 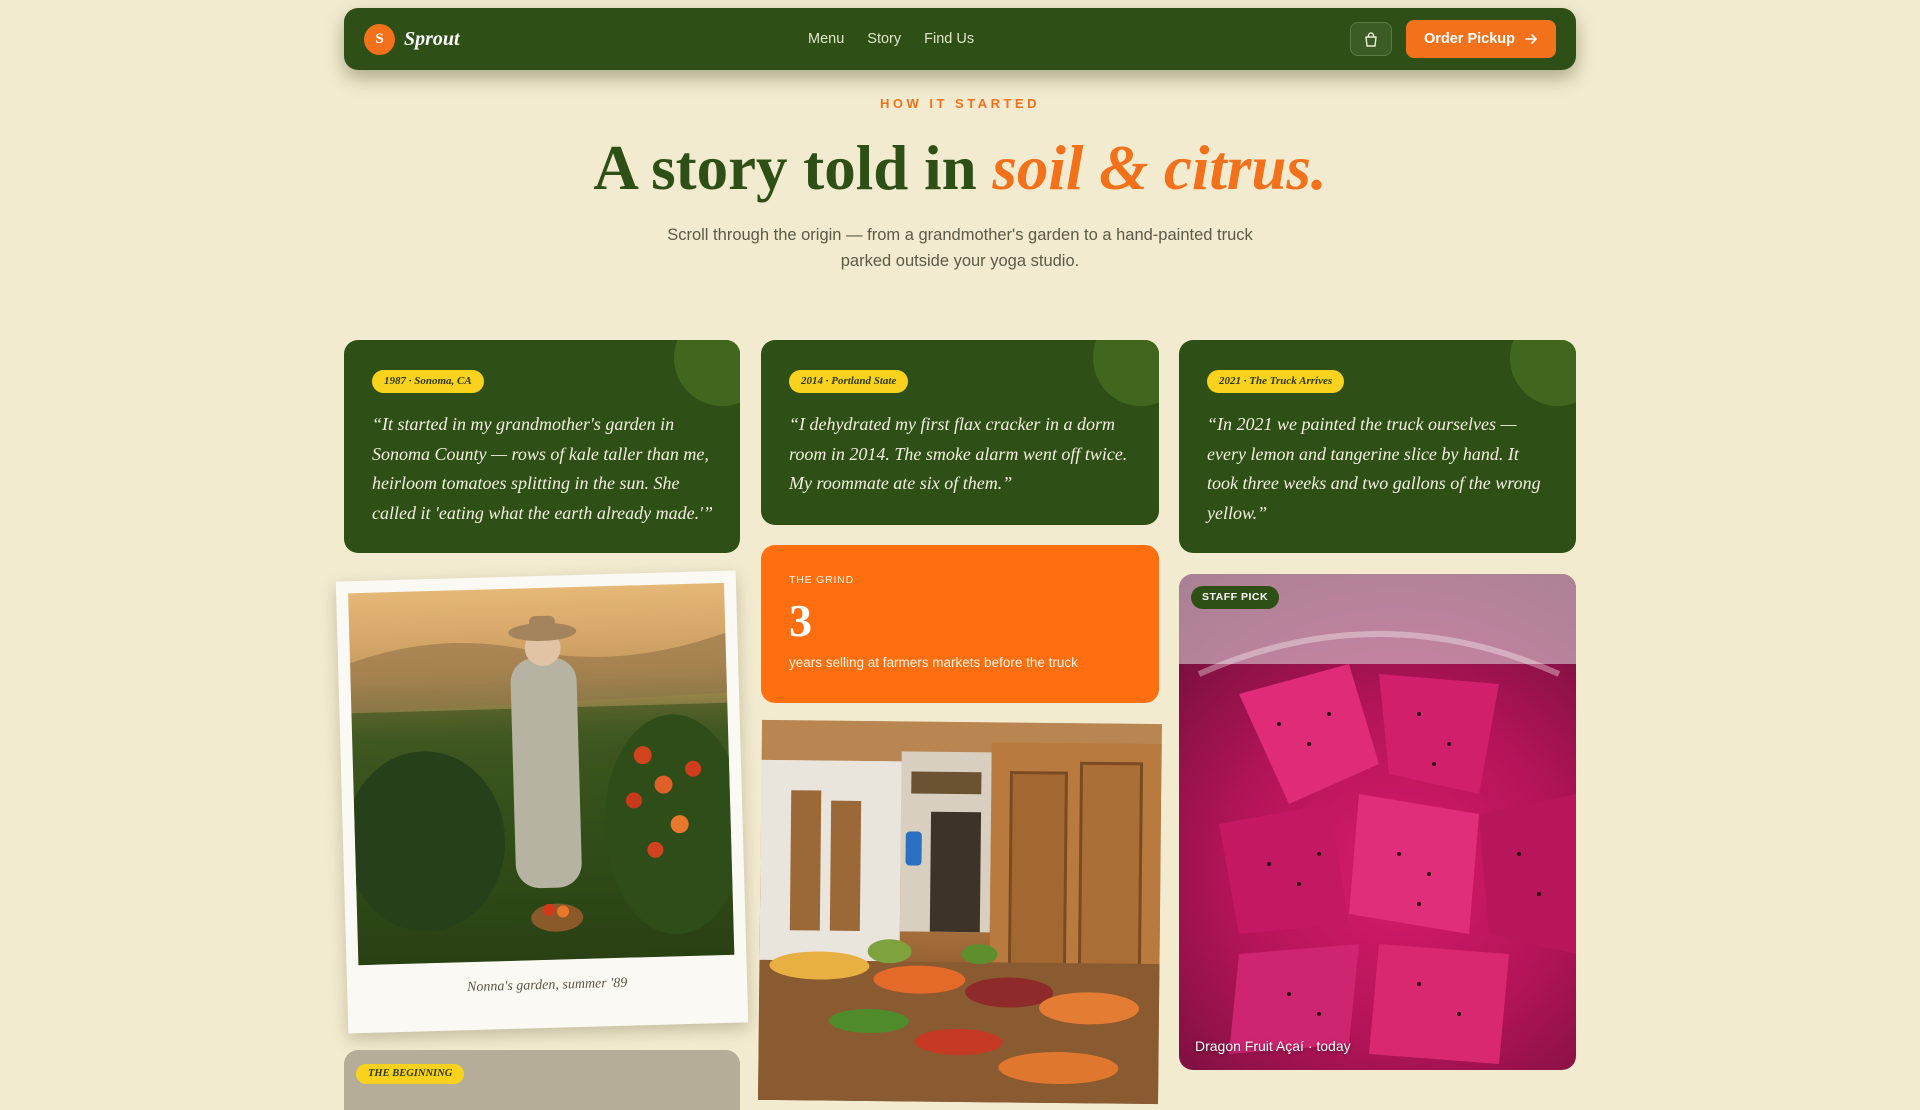 I want to click on shopping-bag-icon, so click(x=1371, y=39).